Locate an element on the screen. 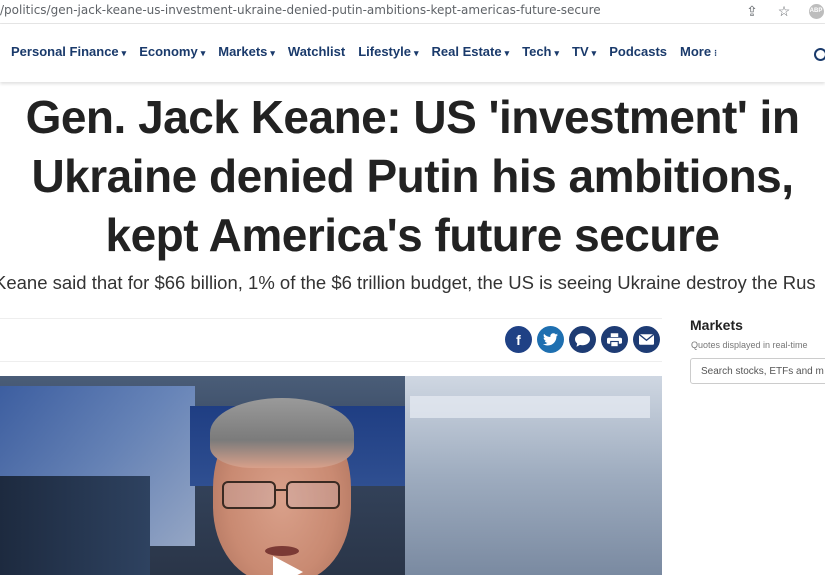 Image resolution: width=825 pixels, height=588 pixels. email-icon is located at coordinates (646, 339).